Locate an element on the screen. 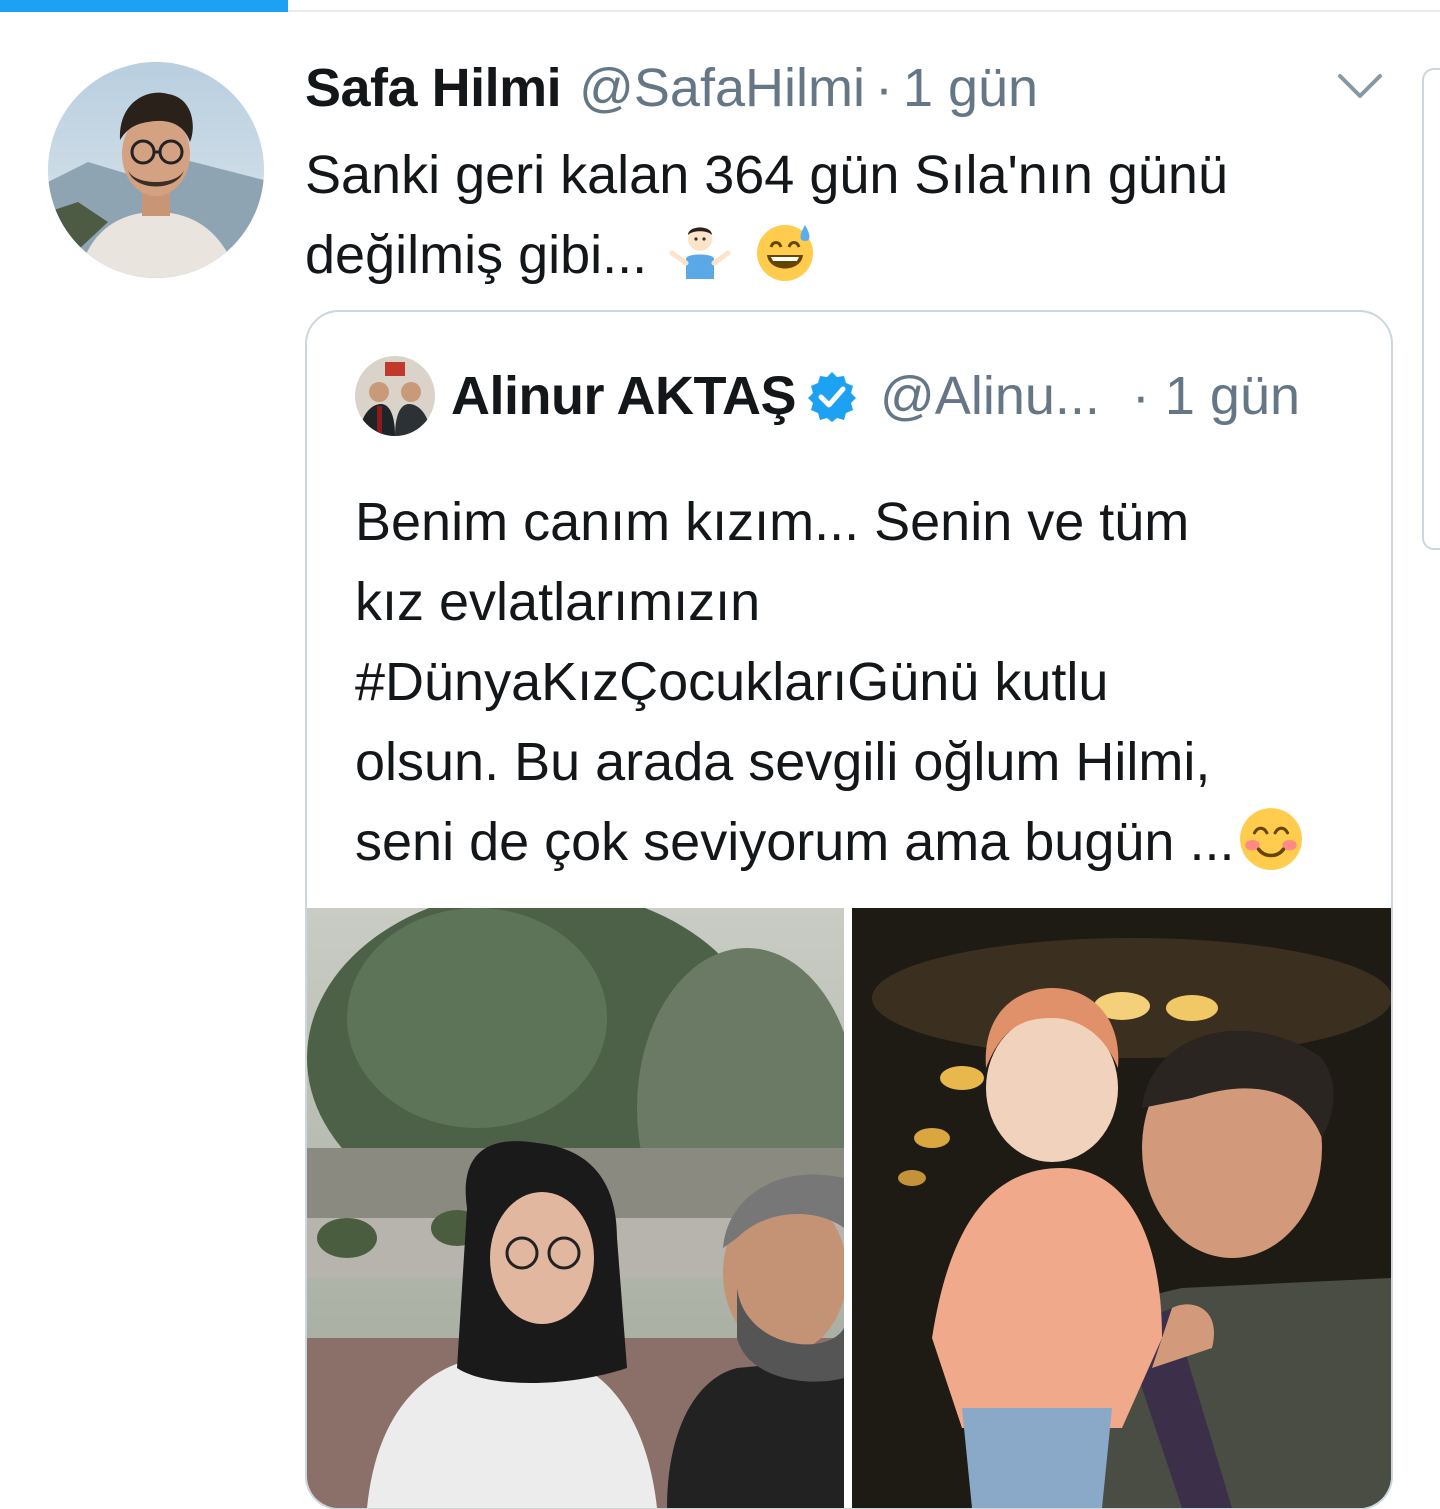 This screenshot has height=1509, width=1440. smiling-blush-emoji is located at coordinates (1271, 839).